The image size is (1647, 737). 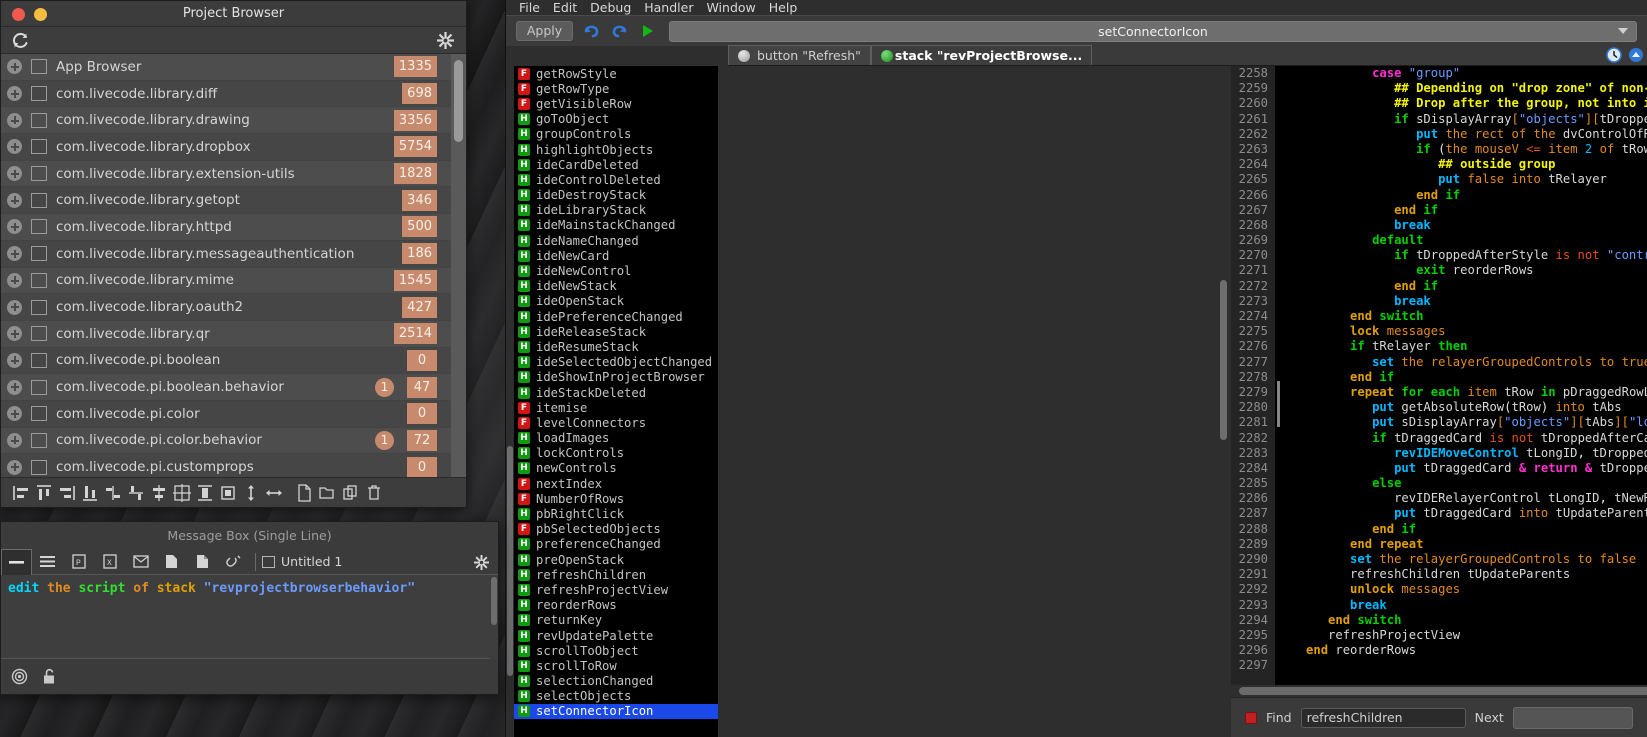 I want to click on align-center-v-icon, so click(x=181, y=493).